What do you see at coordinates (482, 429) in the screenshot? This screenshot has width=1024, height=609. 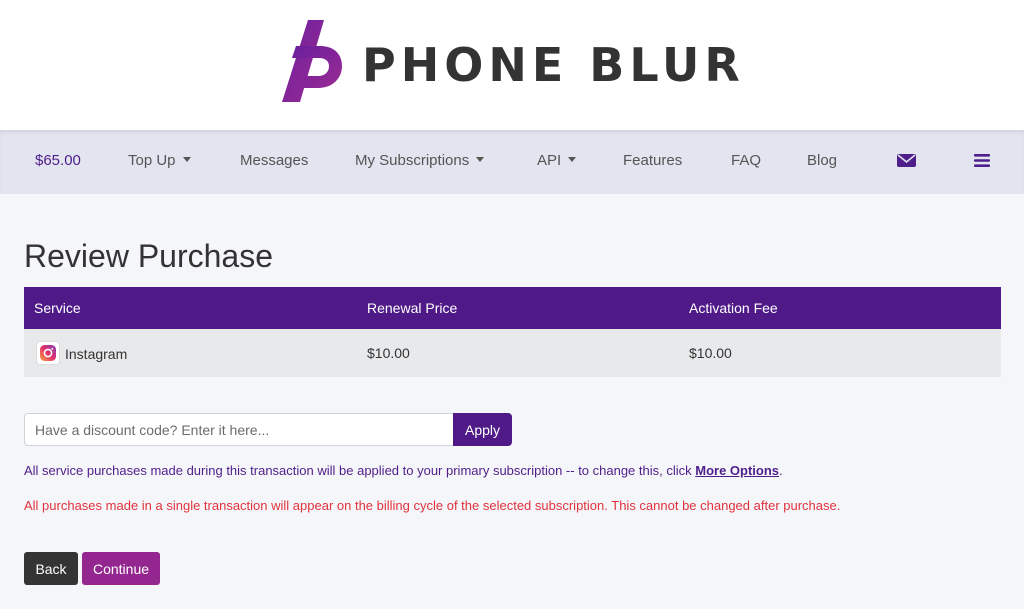 I see `apply-button: Apply` at bounding box center [482, 429].